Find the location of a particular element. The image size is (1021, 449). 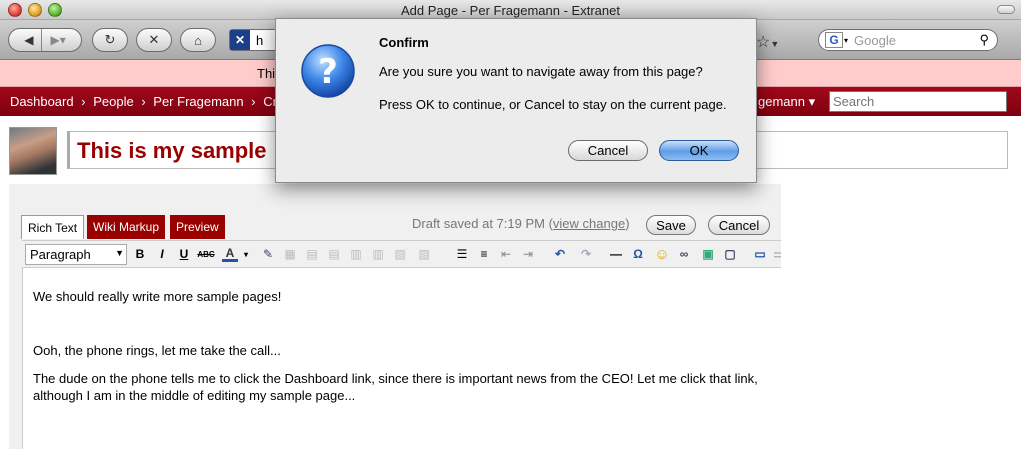

strikethrough-icon: ABC is located at coordinates (205, 254).